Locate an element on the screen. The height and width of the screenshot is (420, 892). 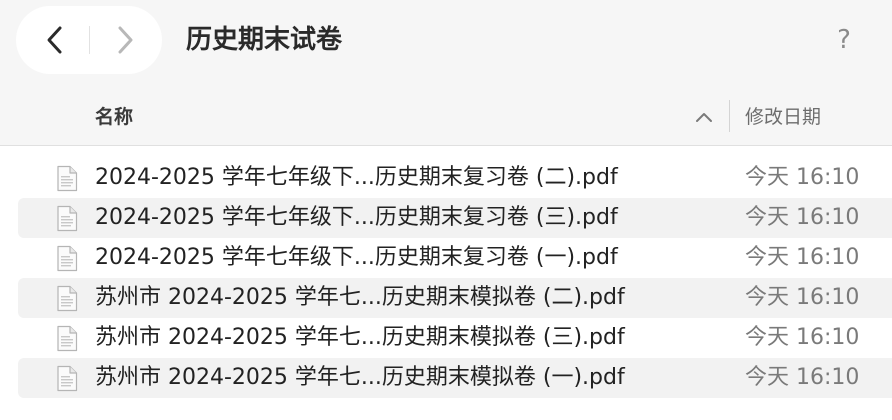
file-name: 2024-2025 学年七年级下...历史期末复习卷 (二).pdf is located at coordinates (356, 177).